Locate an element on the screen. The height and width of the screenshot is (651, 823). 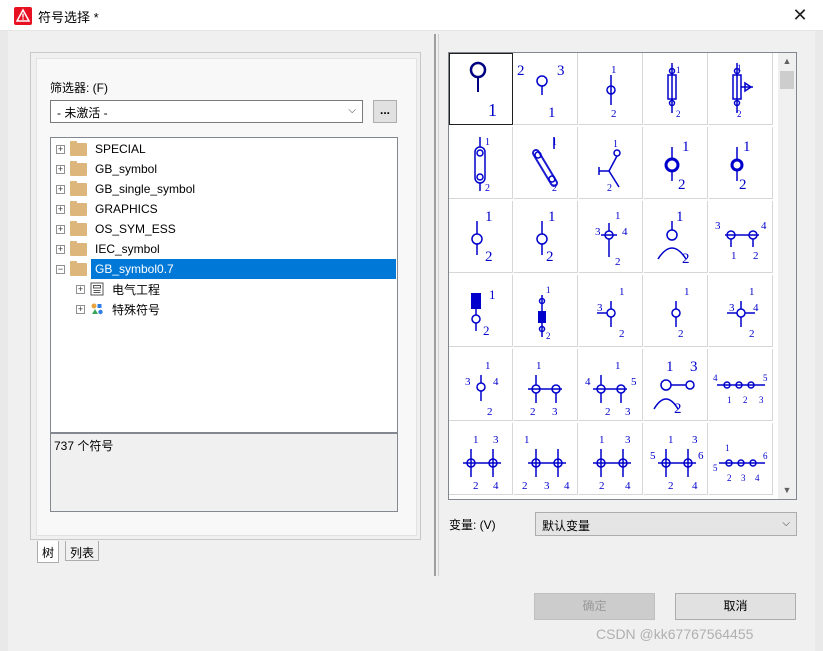
symbol-cell: 4 5 1 2 3 is located at coordinates (741, 385).